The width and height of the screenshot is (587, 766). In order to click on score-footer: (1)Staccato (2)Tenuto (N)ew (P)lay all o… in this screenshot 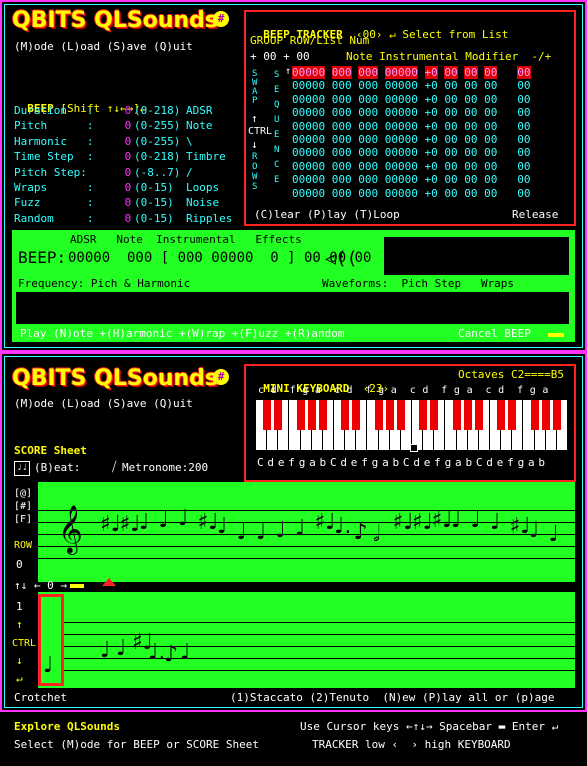, I will do `click(392, 698)`.